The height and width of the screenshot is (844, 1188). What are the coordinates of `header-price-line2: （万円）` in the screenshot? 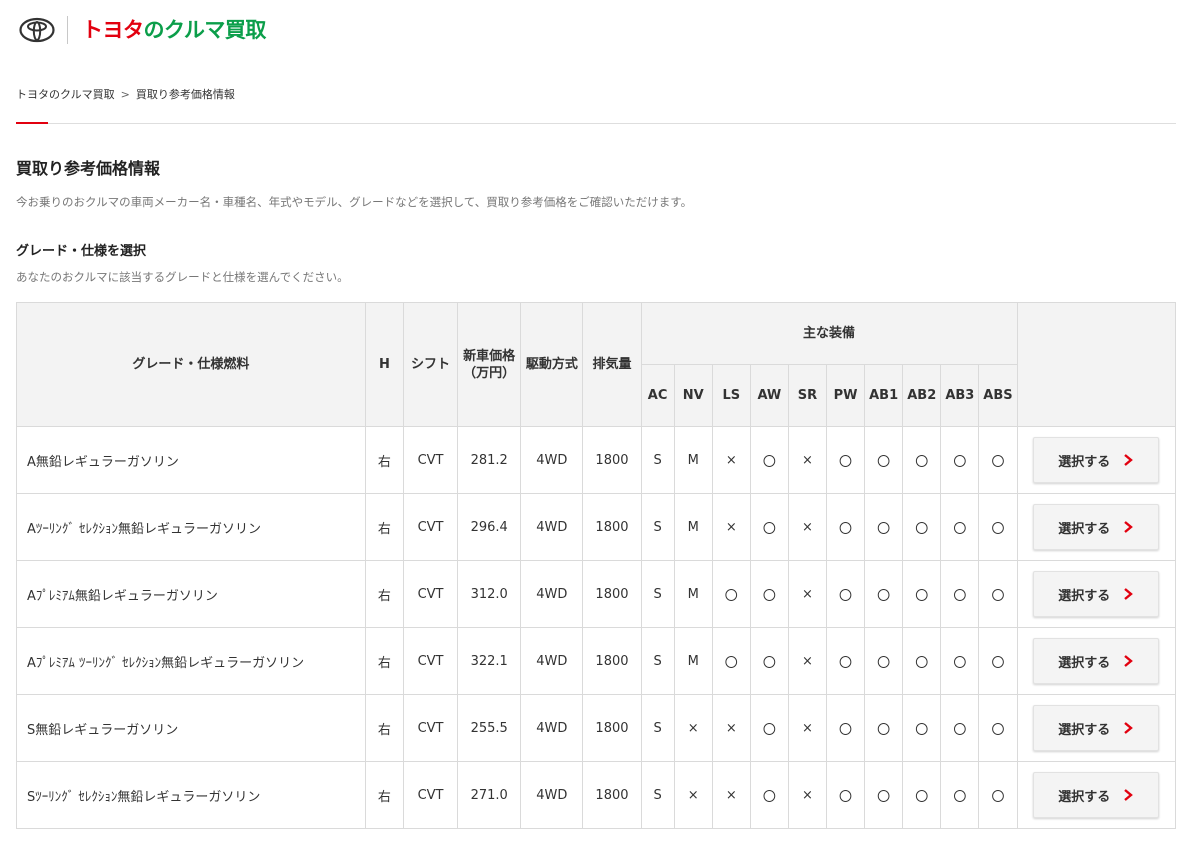 It's located at (489, 373).